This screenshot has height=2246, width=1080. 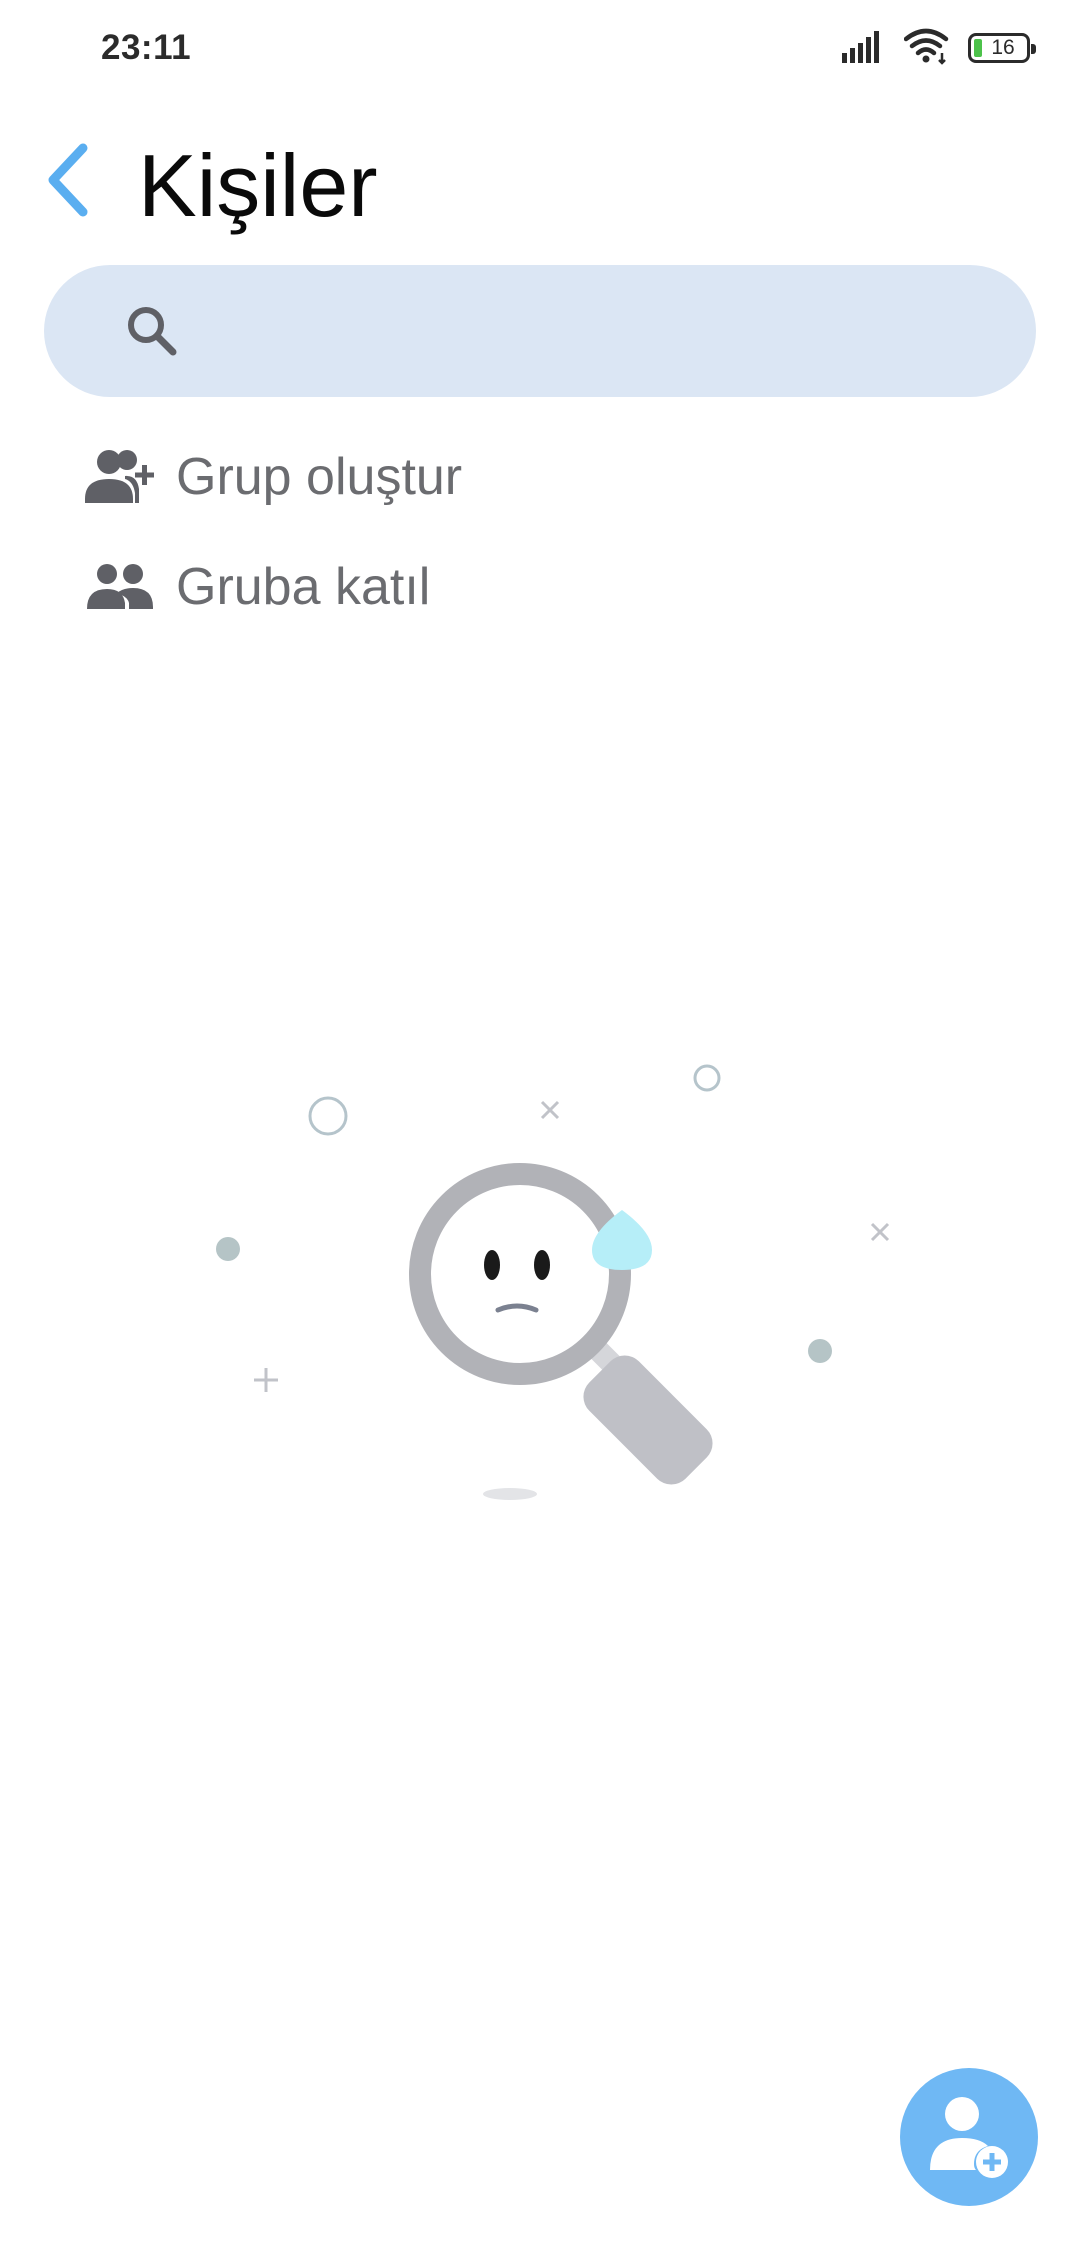 I want to click on add-contact-icon, so click(x=969, y=2137).